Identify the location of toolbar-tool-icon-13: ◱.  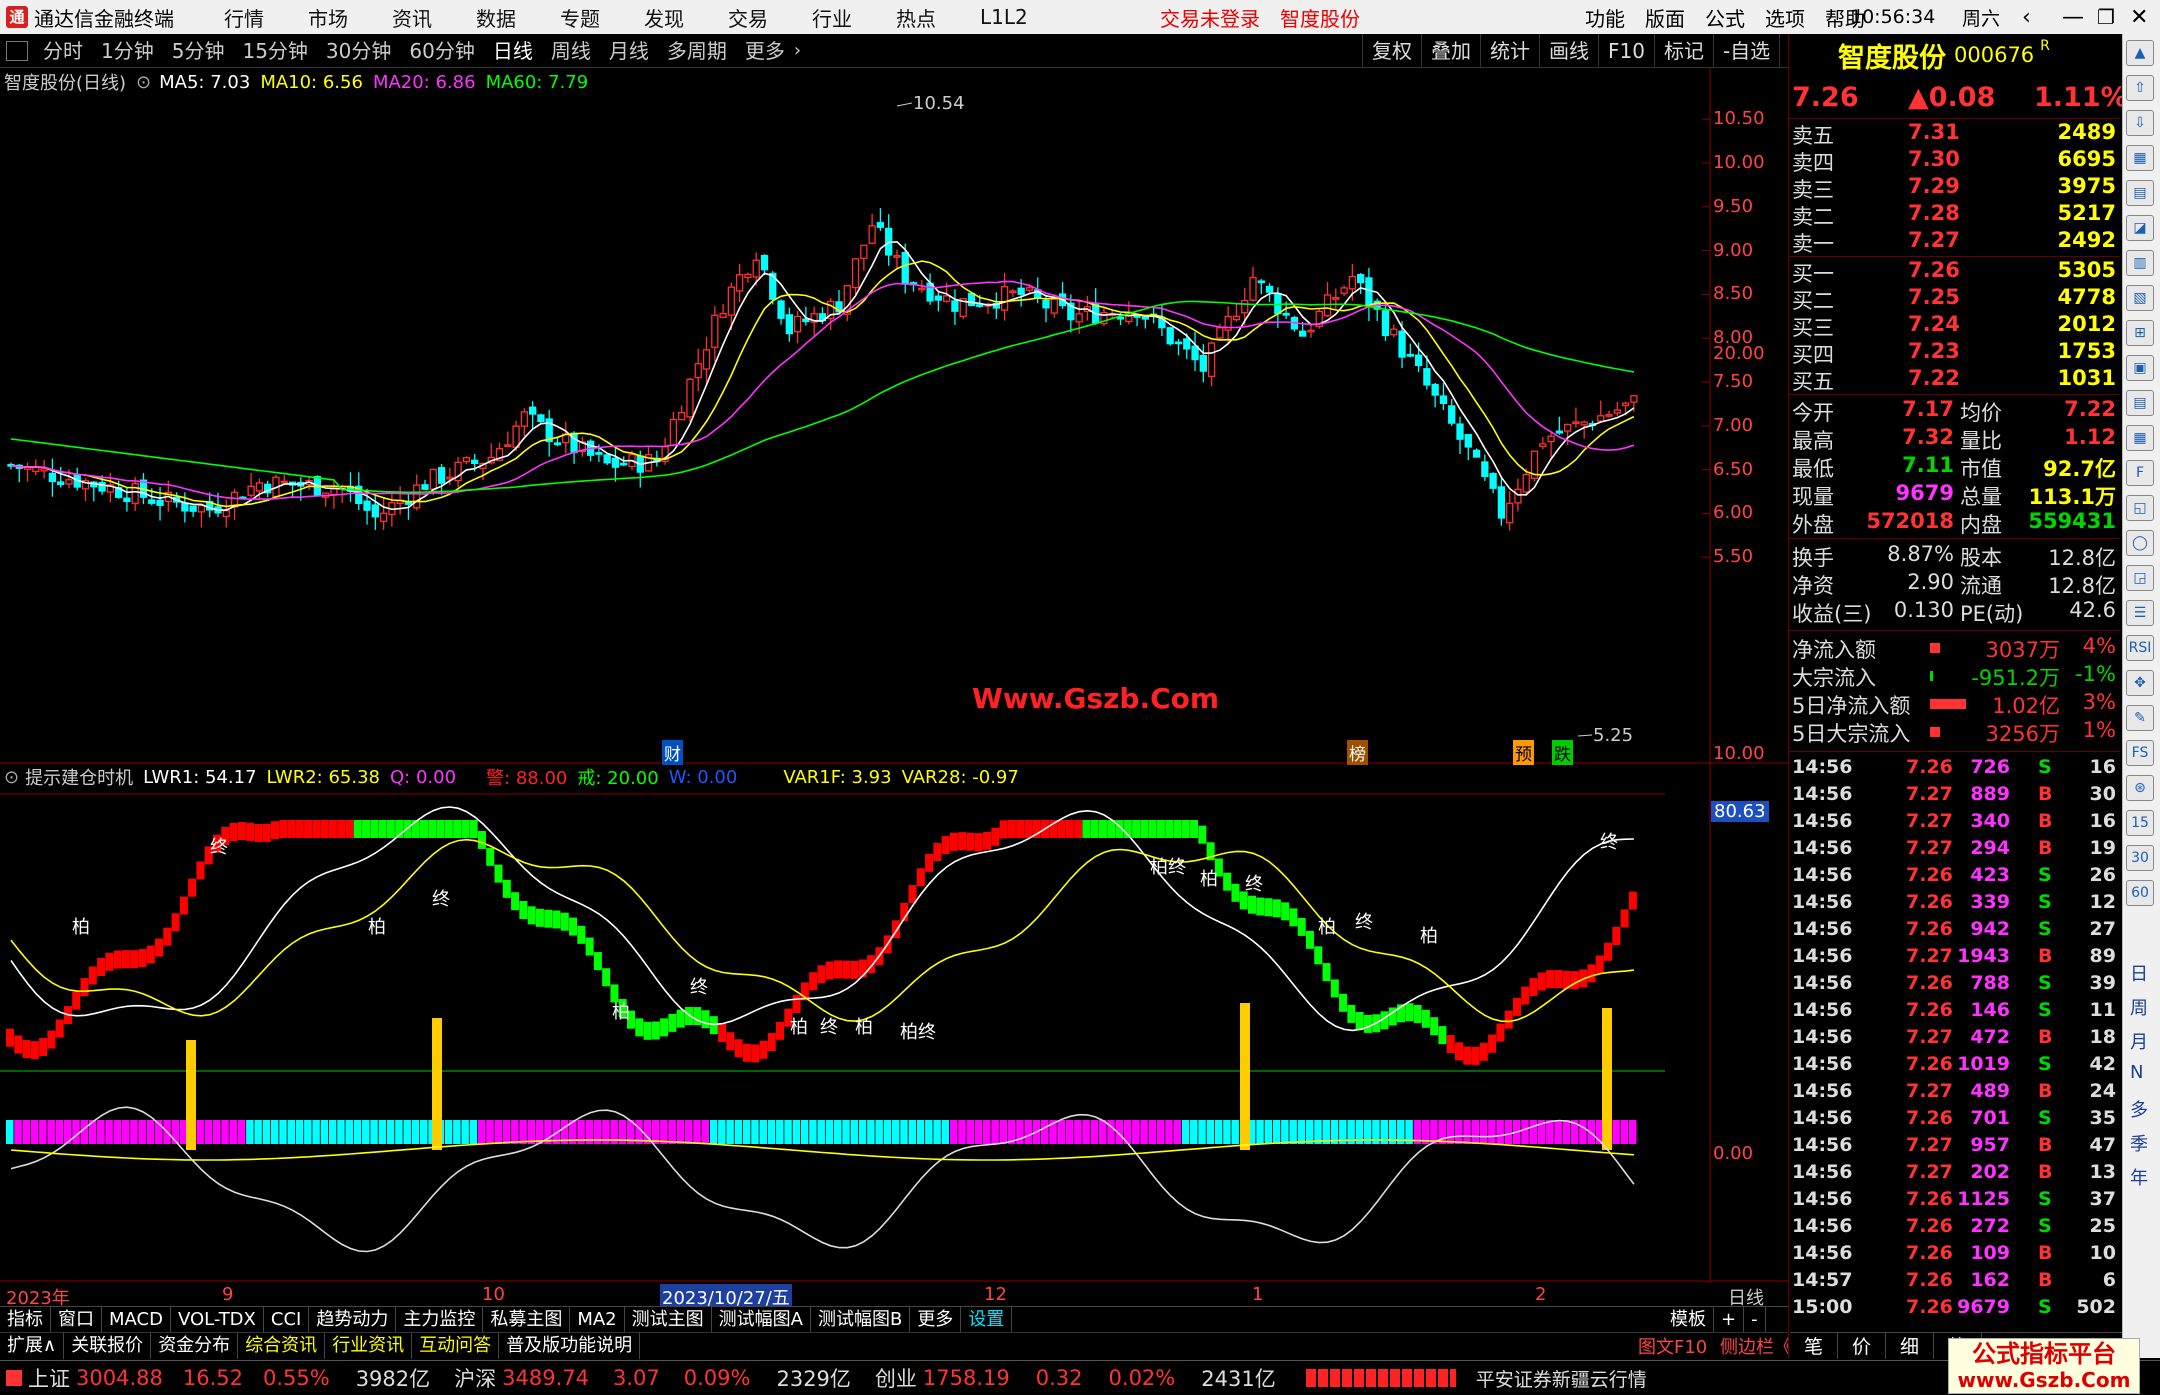
(2140, 508).